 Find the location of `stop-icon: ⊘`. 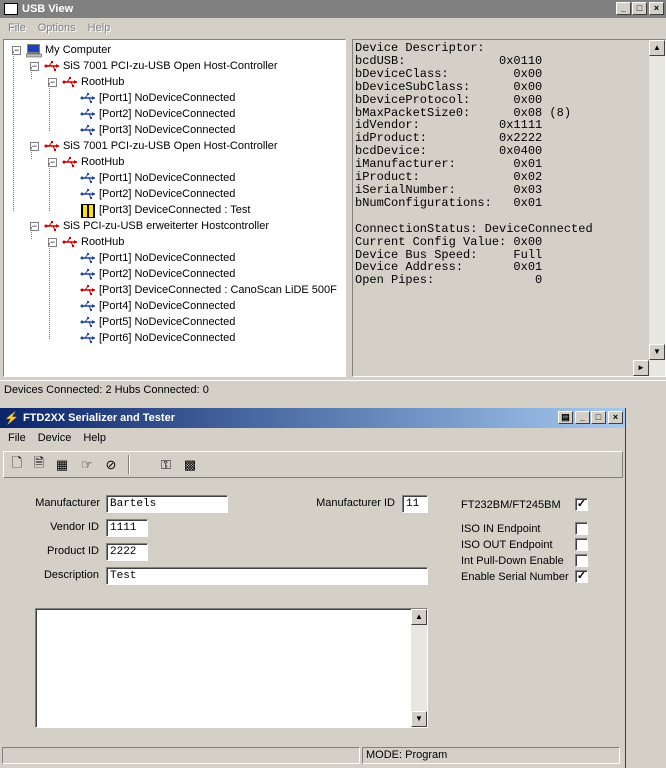

stop-icon: ⊘ is located at coordinates (111, 464).